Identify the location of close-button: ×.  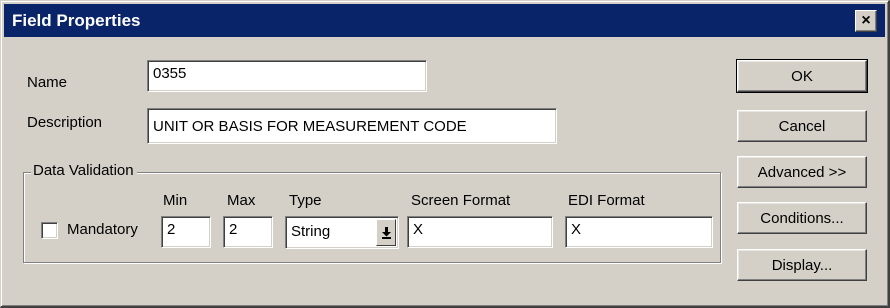
(866, 20).